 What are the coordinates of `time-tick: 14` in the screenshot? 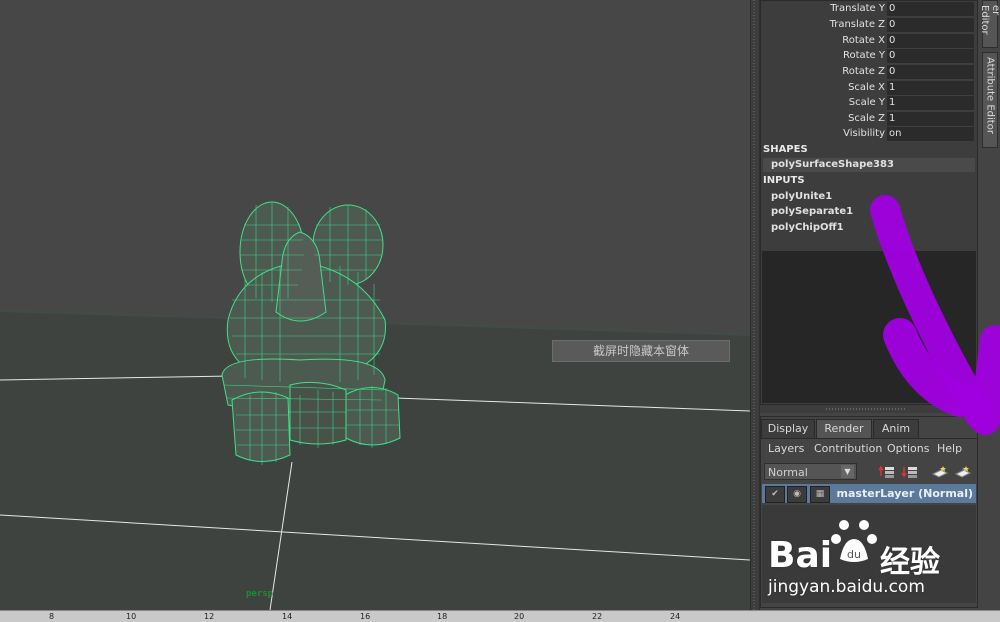 It's located at (287, 616).